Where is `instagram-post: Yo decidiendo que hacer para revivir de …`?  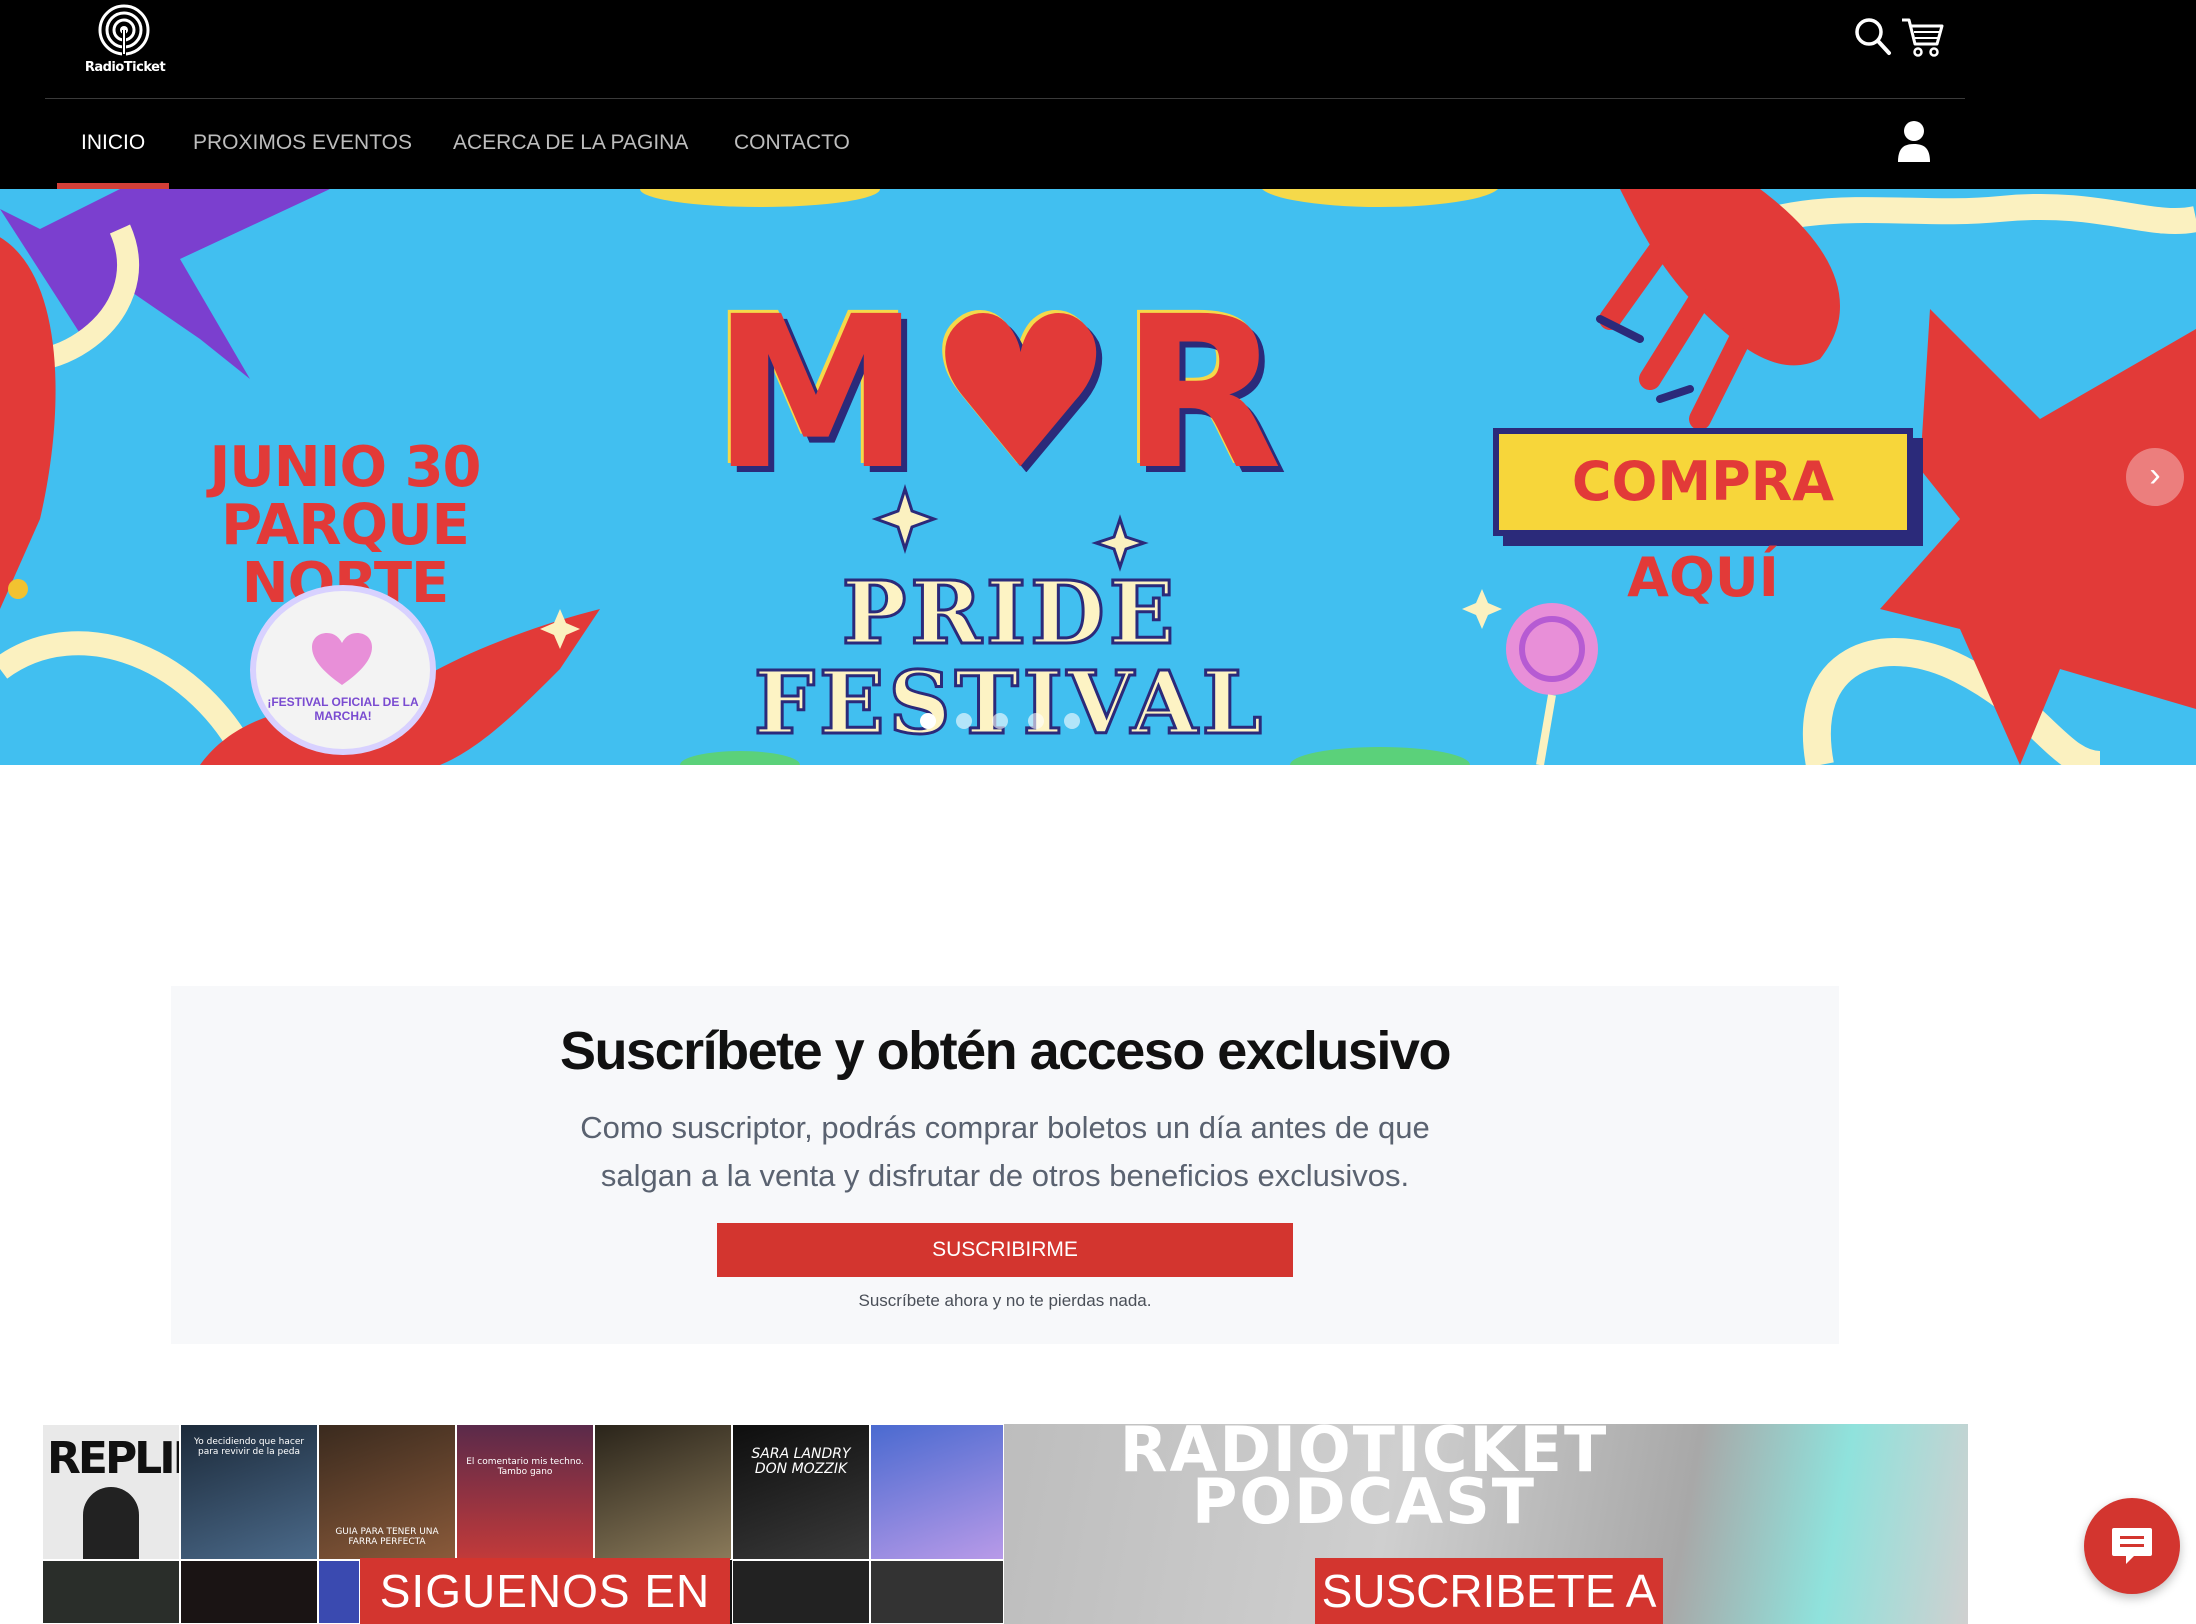
instagram-post: Yo decidiendo que hacer para revivir de … is located at coordinates (249, 1492).